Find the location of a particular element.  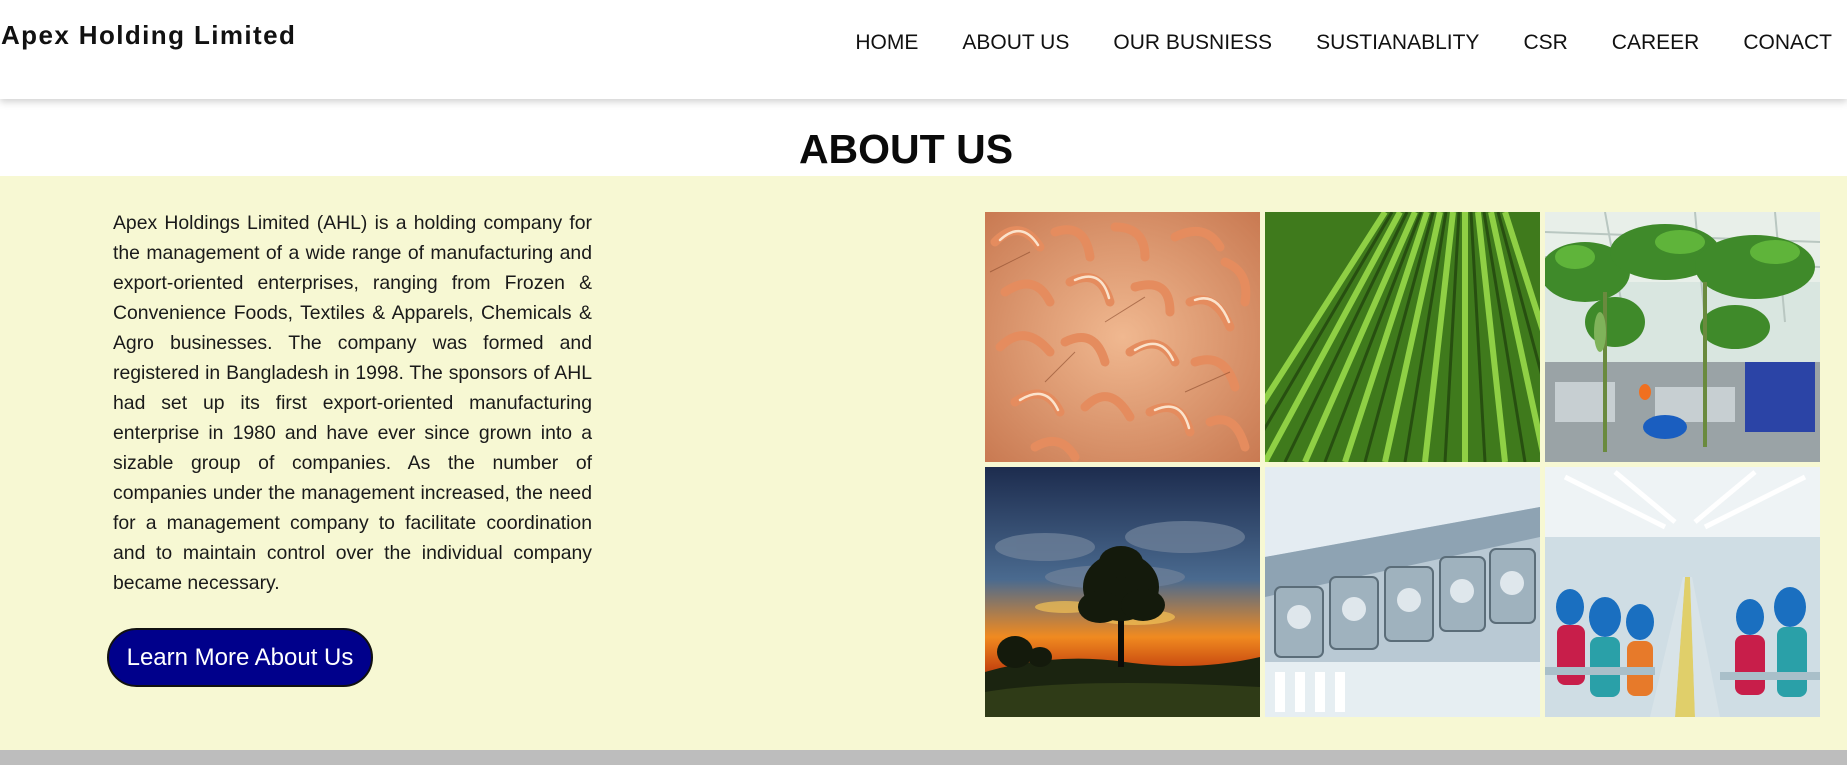

textile-machinery-image is located at coordinates (1402, 592).